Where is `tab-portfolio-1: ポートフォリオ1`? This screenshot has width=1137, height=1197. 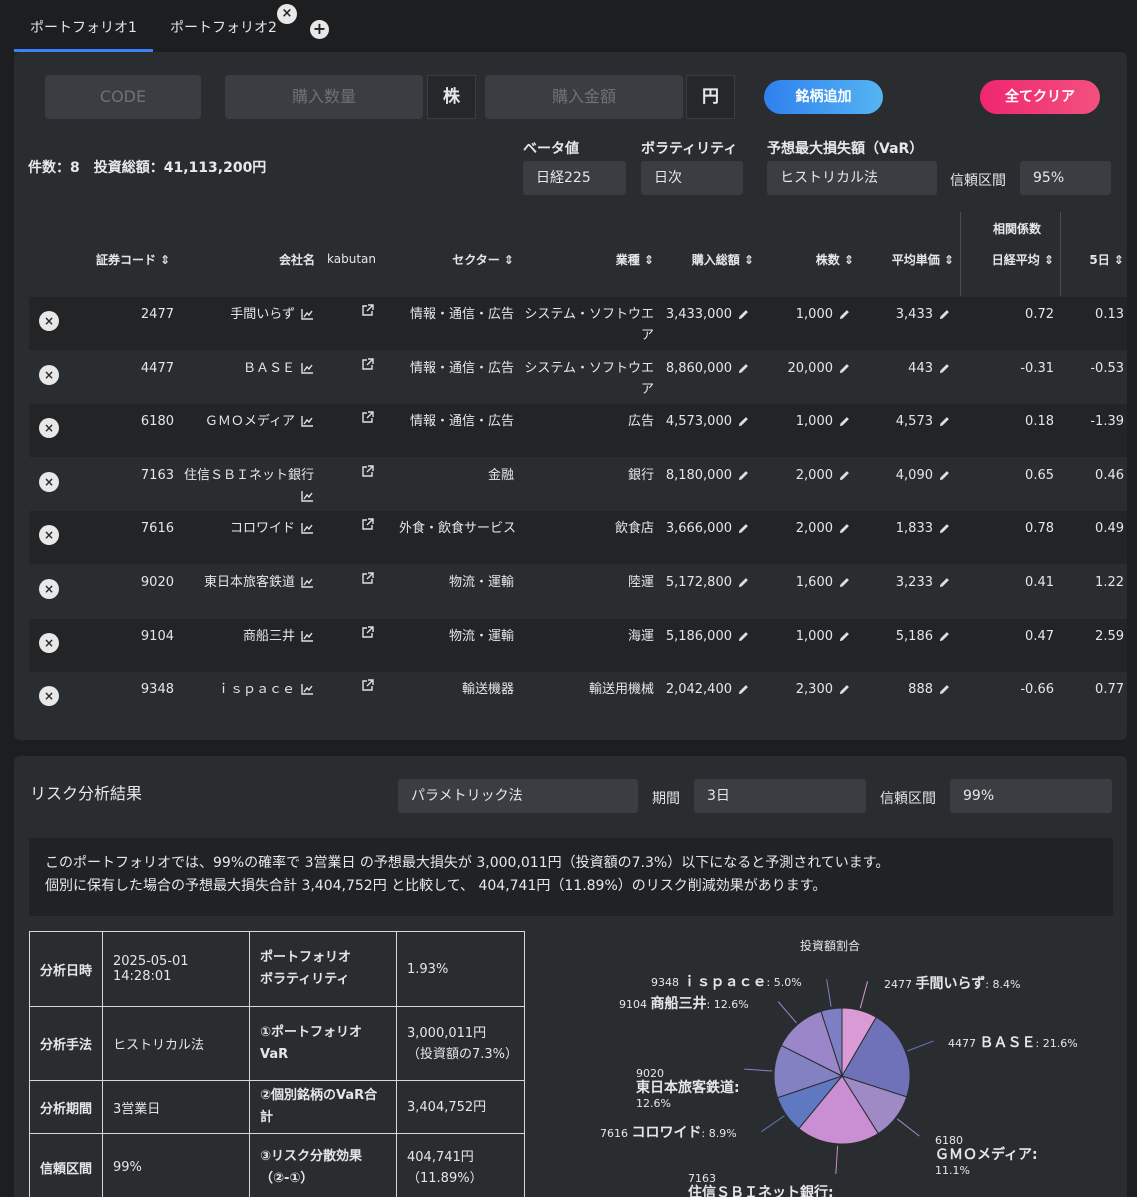 tab-portfolio-1: ポートフォリオ1 is located at coordinates (83, 26).